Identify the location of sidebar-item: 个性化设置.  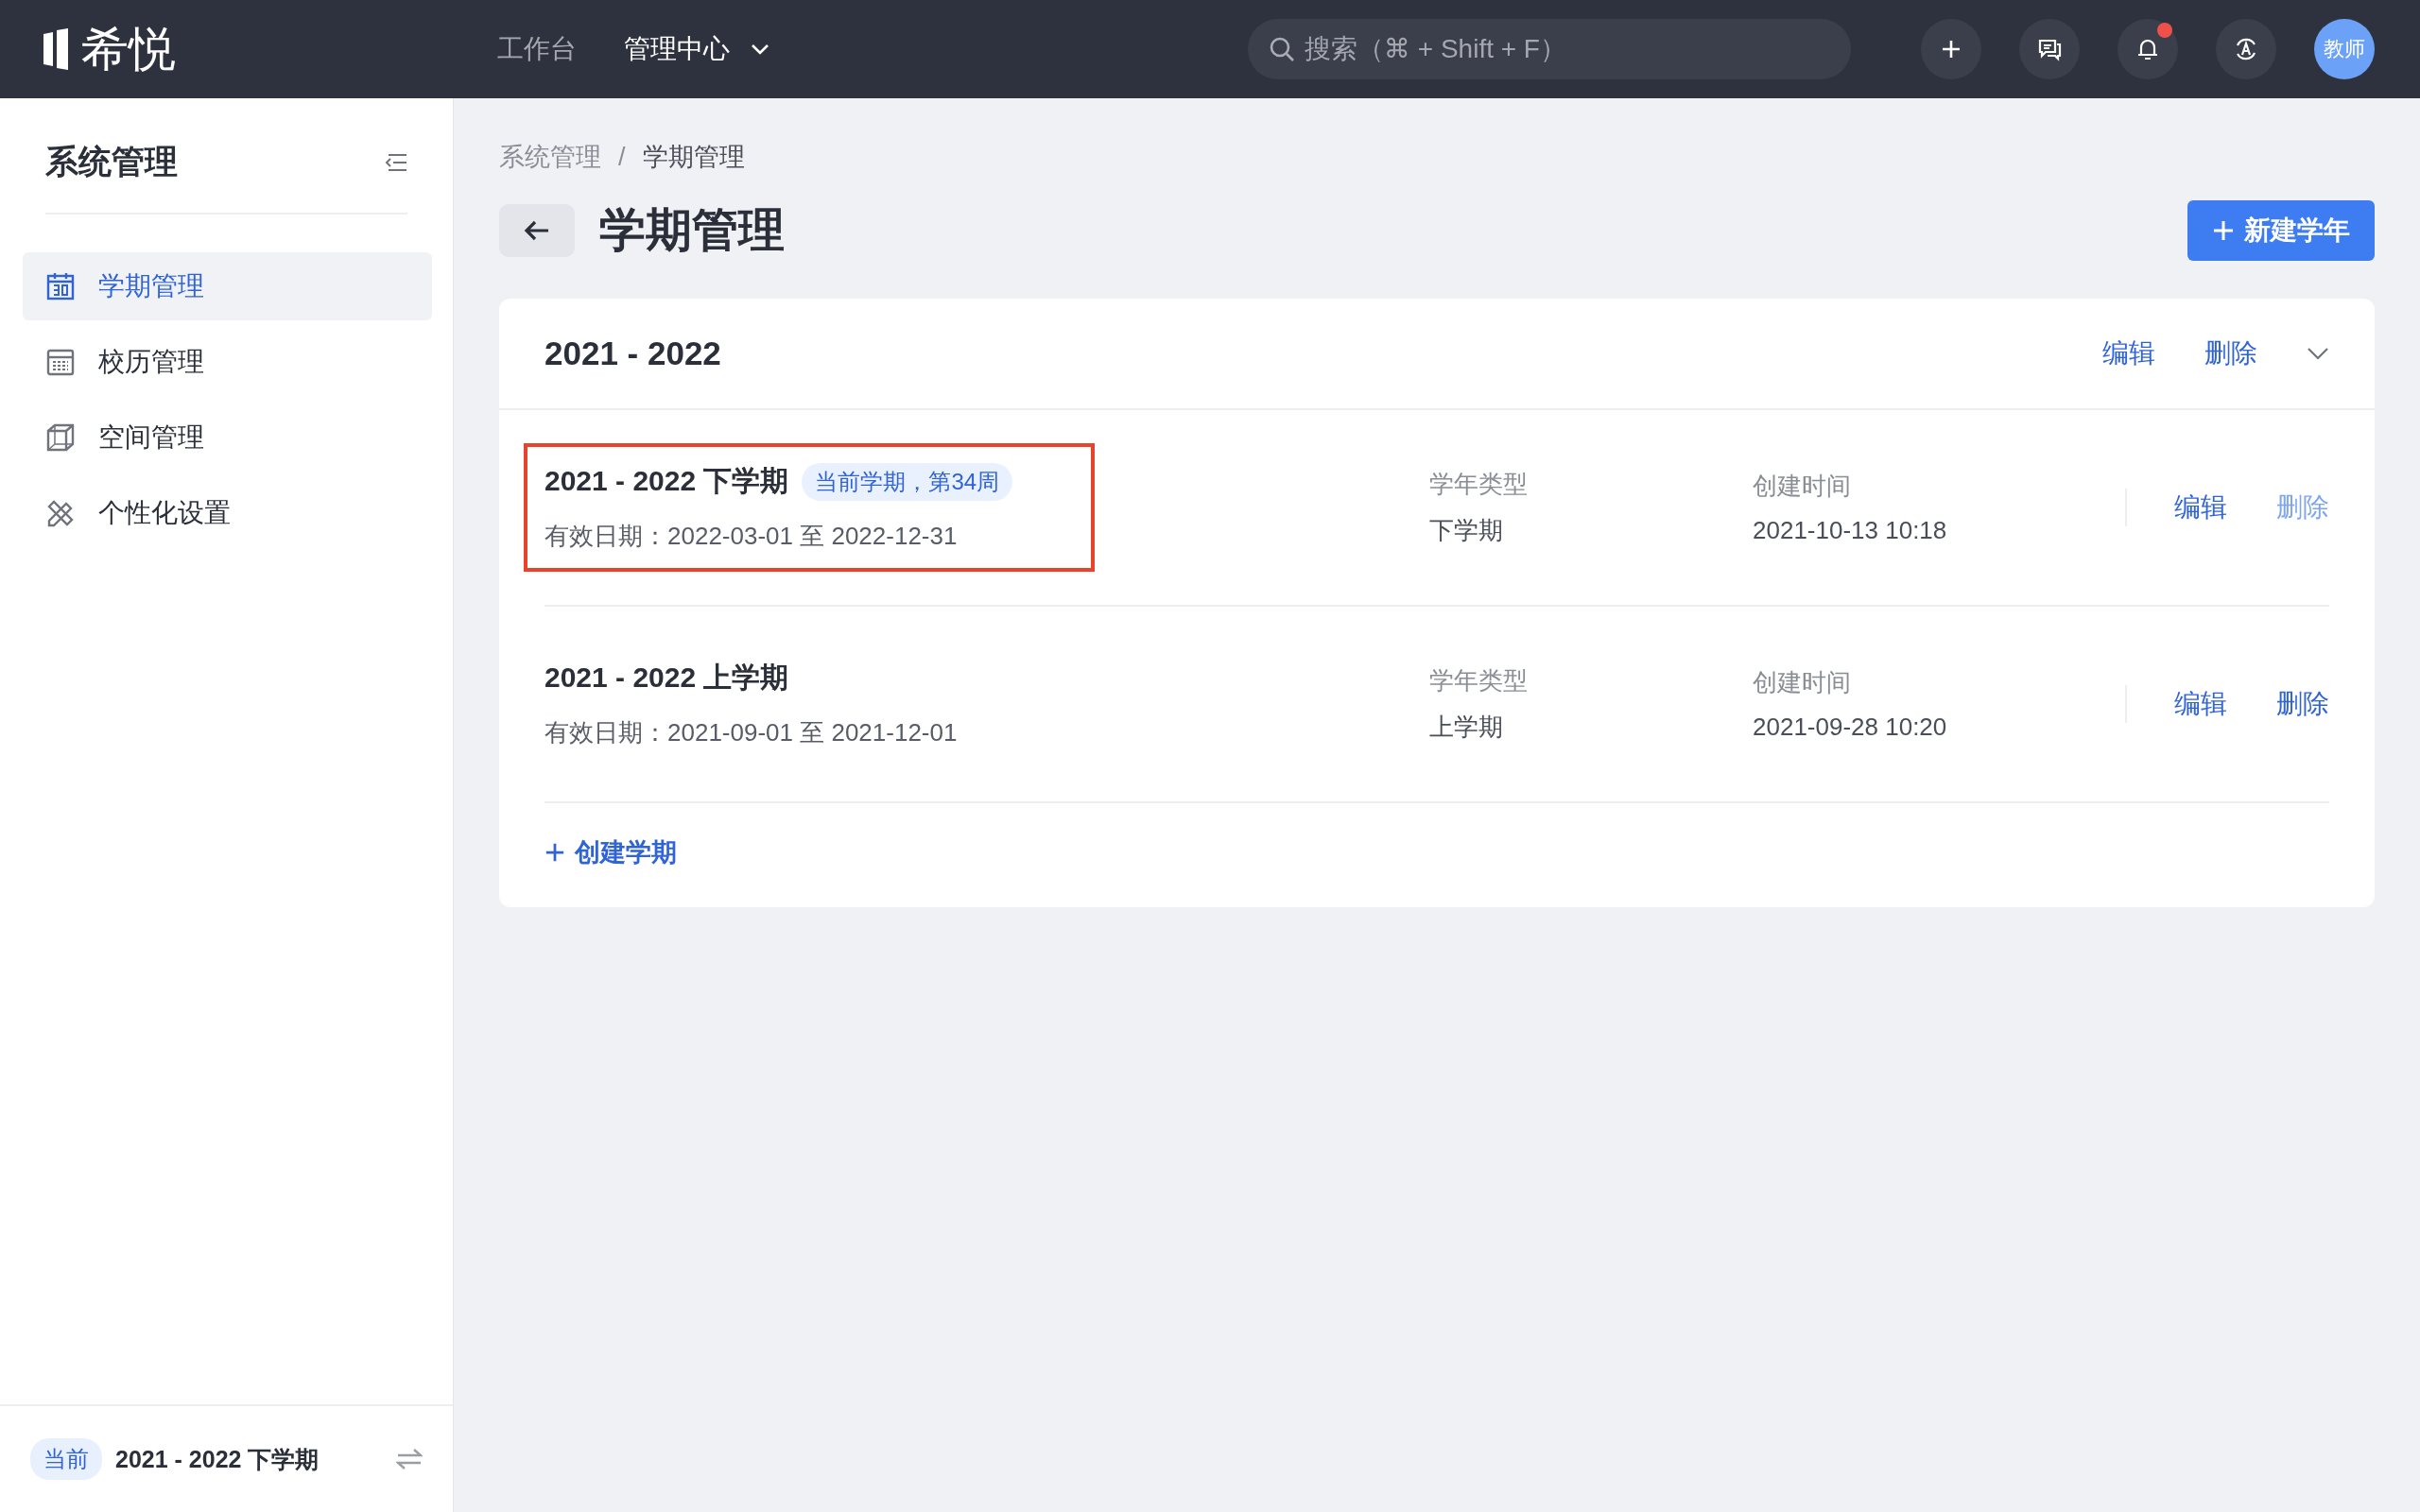
(227, 513).